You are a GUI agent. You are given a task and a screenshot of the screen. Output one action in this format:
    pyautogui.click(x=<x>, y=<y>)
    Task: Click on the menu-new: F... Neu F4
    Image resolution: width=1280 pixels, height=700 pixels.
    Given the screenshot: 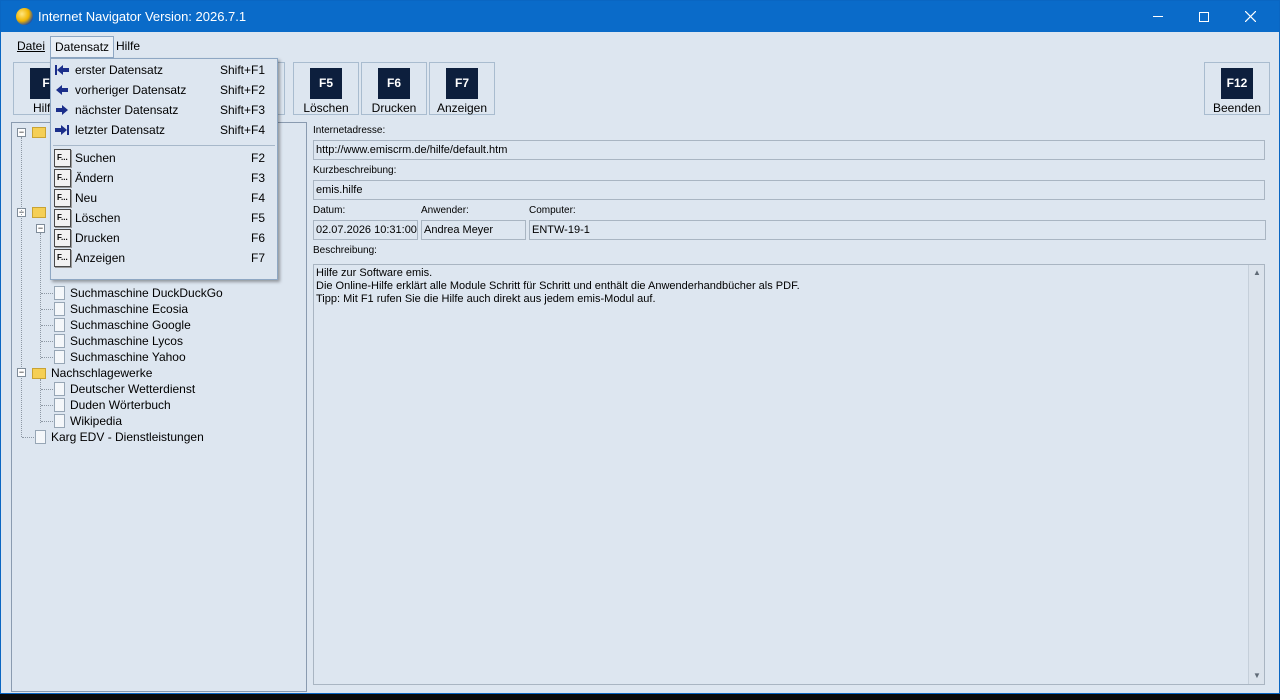 What is the action you would take?
    pyautogui.click(x=164, y=198)
    